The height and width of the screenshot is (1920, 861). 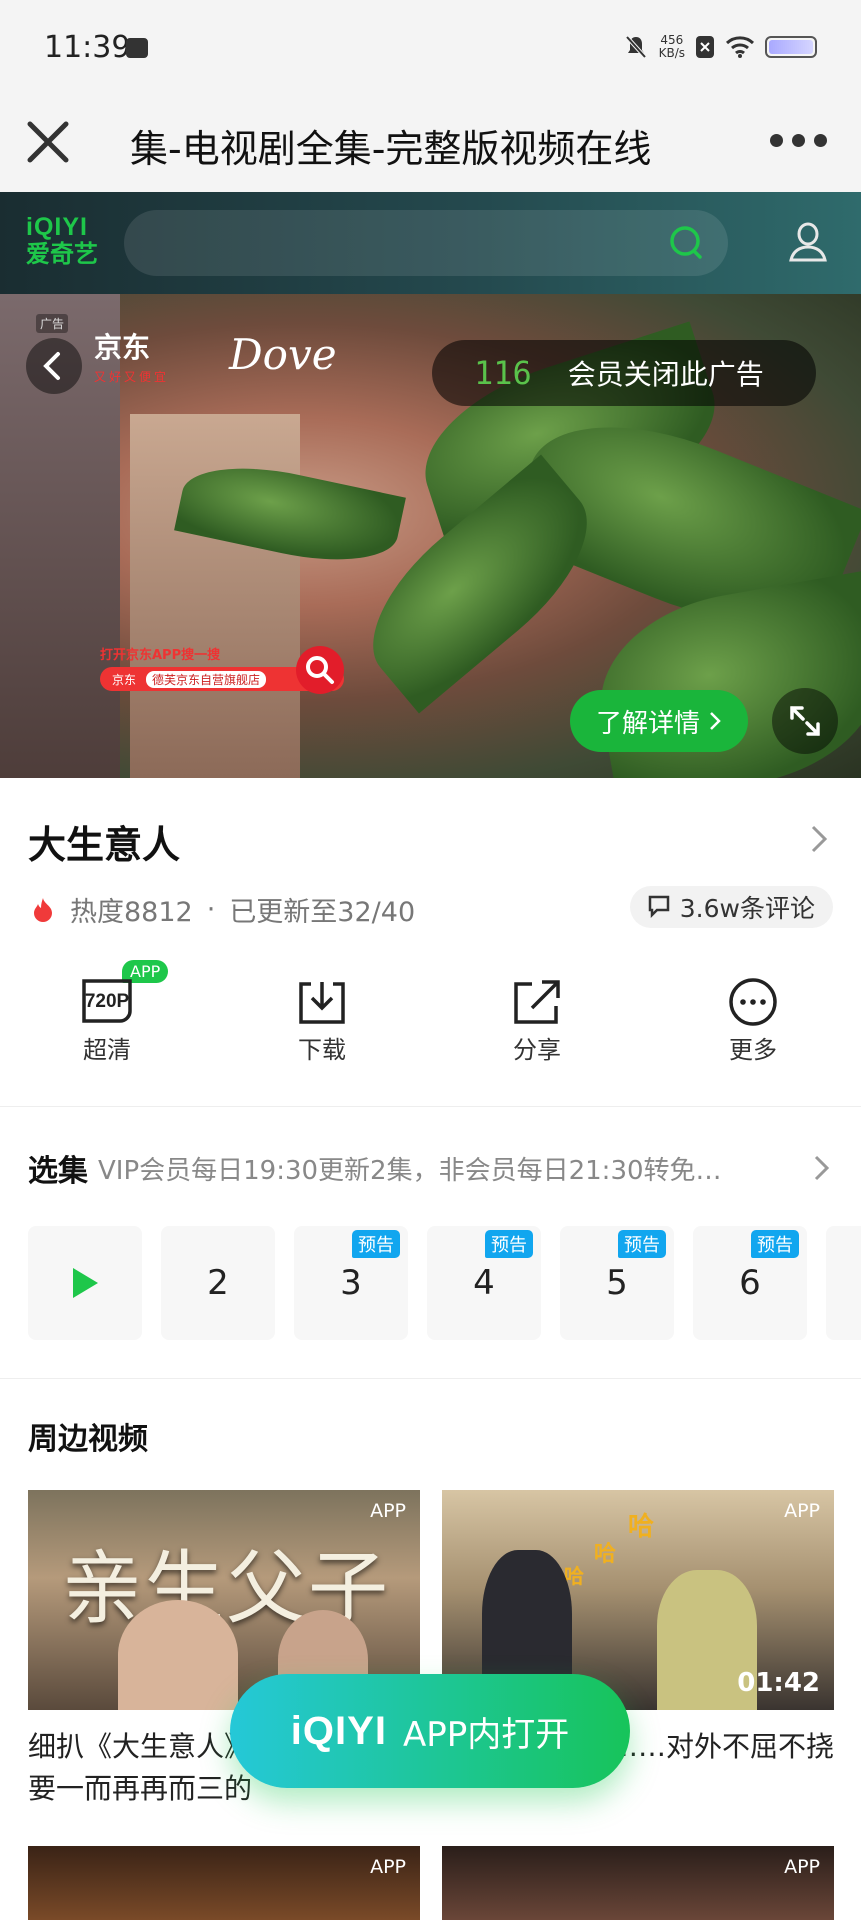 What do you see at coordinates (87, 47) in the screenshot?
I see `status-time: 11:39` at bounding box center [87, 47].